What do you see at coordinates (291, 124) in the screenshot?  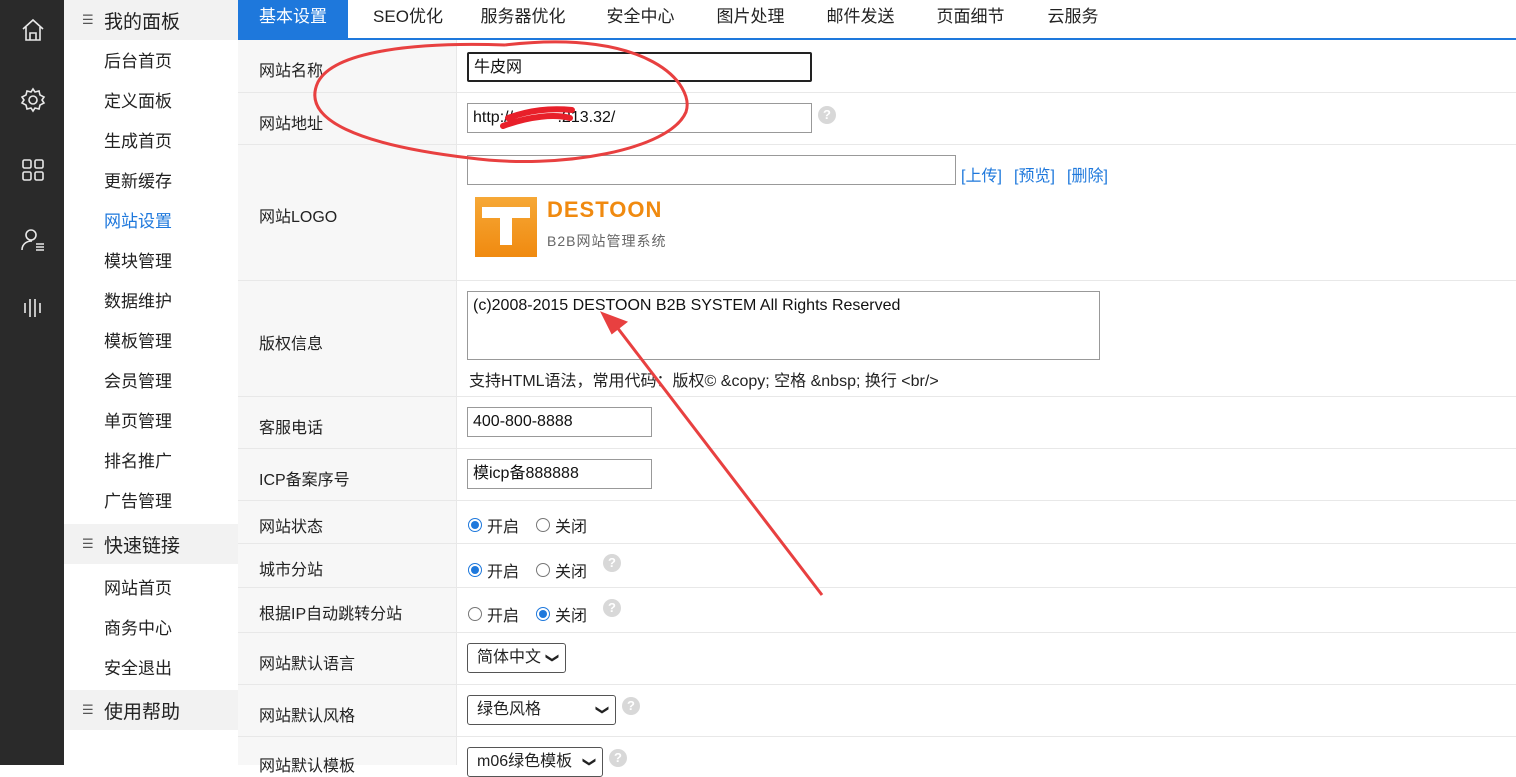 I see `site-url-label: 网站地址` at bounding box center [291, 124].